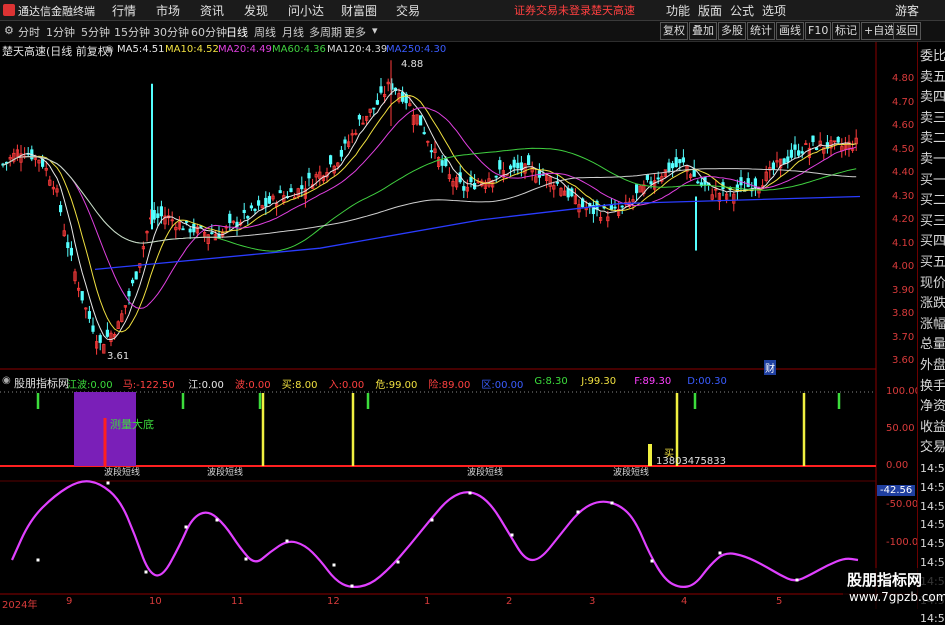  I want to click on side-panel-label: 卖二, so click(932, 136).